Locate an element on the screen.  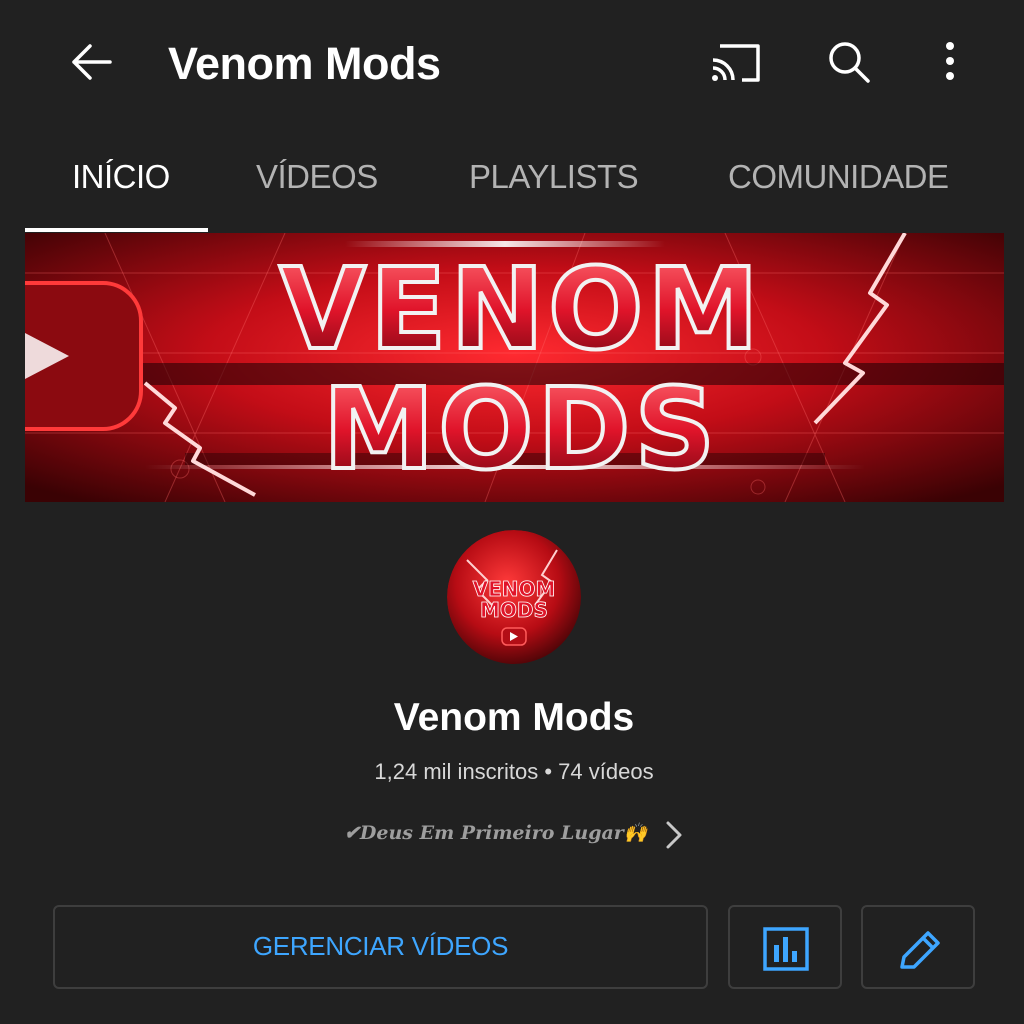
banner-title-line1: VENOM is located at coordinates (521, 310).